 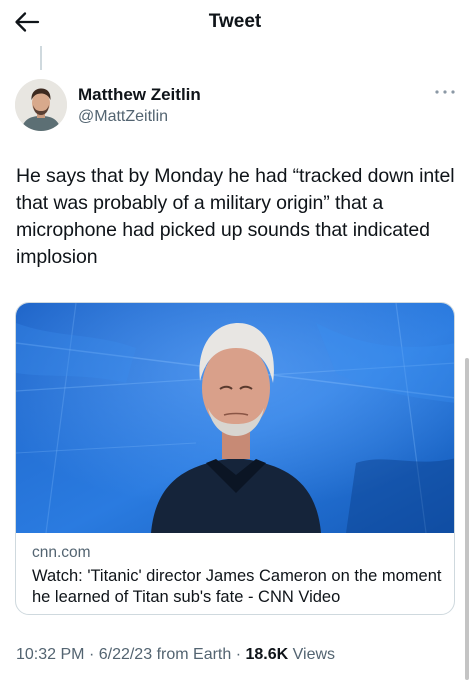 I want to click on more-options-button, so click(x=445, y=92).